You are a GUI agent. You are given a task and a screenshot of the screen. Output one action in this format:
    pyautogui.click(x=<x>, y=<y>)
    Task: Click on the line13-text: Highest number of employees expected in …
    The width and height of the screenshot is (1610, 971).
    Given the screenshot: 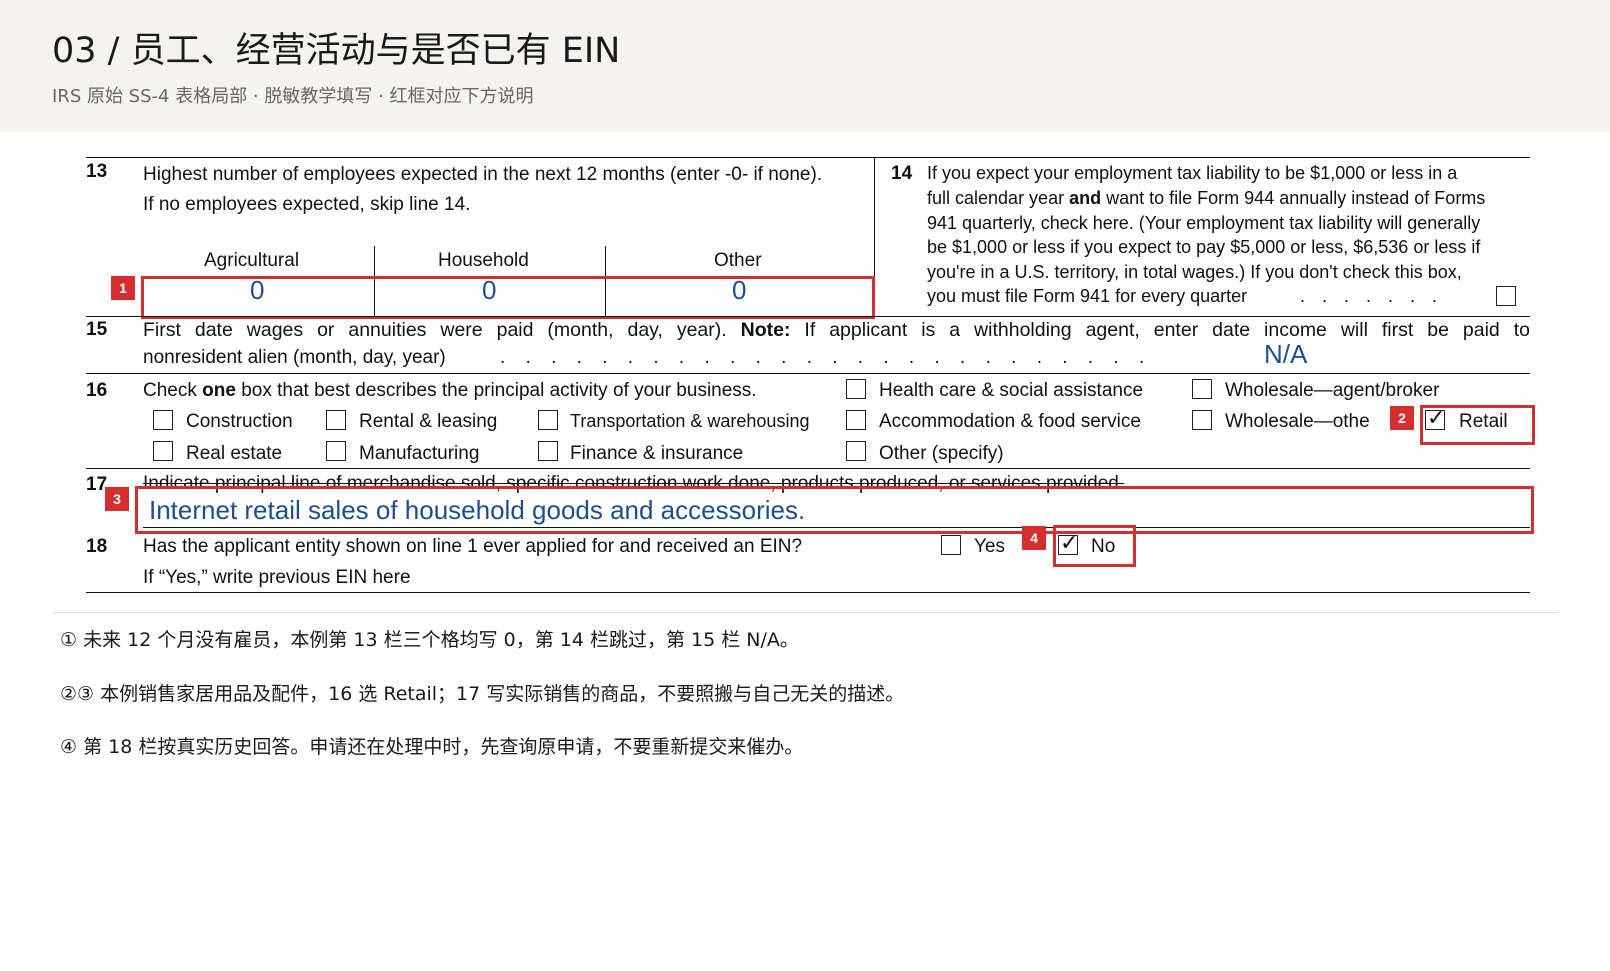 What is the action you would take?
    pyautogui.click(x=483, y=174)
    